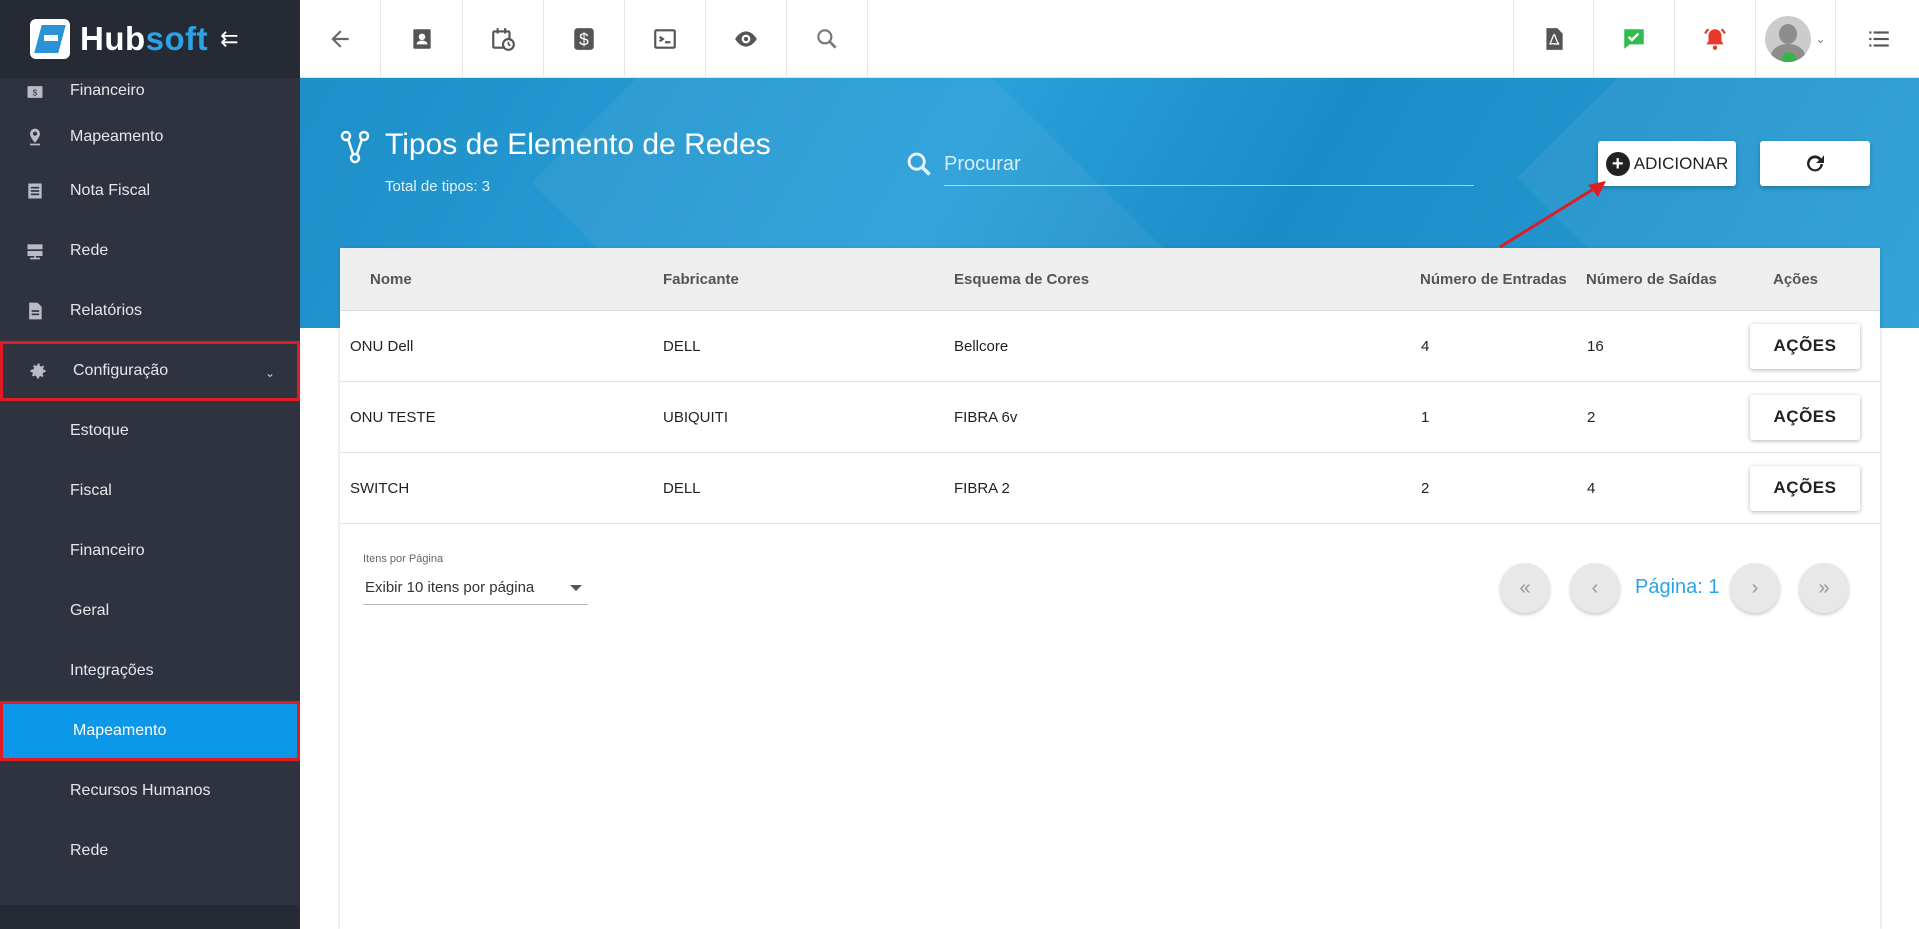 The width and height of the screenshot is (1919, 929). I want to click on topbar: $ ⌄, so click(1109, 39).